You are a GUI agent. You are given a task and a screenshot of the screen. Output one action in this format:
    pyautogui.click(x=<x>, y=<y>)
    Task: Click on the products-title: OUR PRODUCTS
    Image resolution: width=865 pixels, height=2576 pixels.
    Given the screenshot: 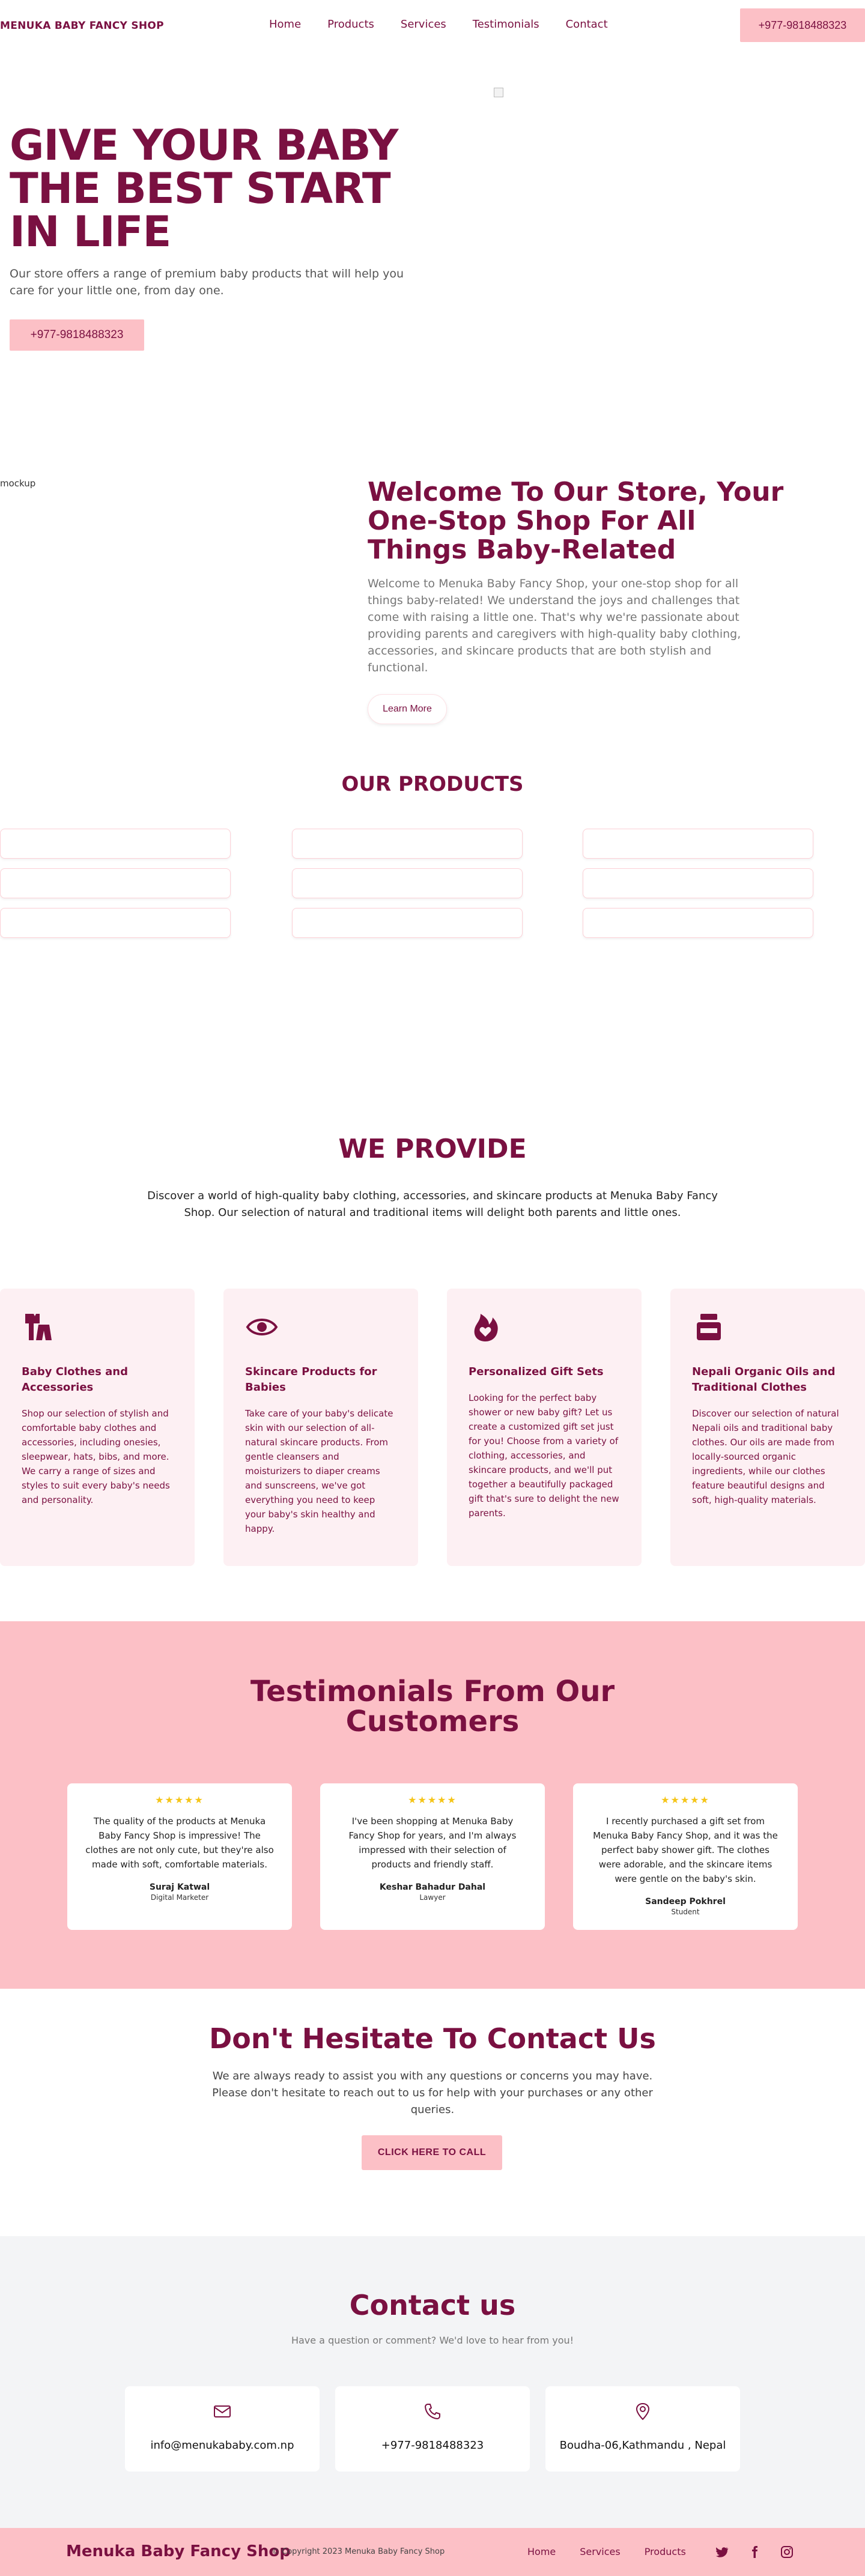 What is the action you would take?
    pyautogui.click(x=432, y=784)
    